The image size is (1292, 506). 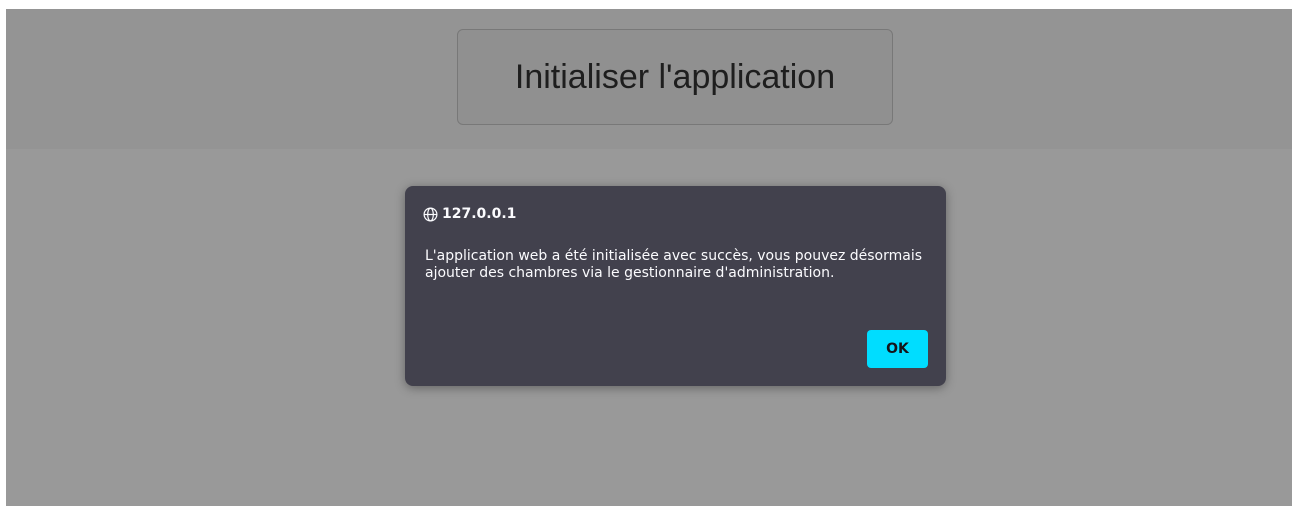 I want to click on globe-icon, so click(x=430, y=214).